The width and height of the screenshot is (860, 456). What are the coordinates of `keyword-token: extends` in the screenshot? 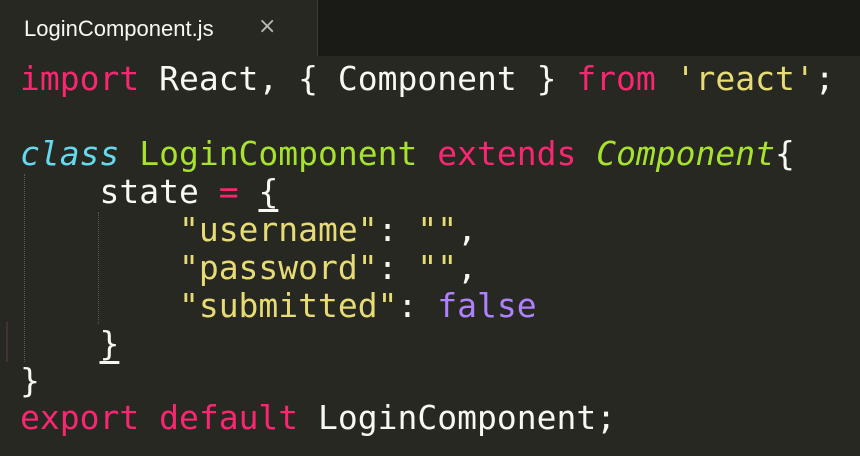 It's located at (507, 153).